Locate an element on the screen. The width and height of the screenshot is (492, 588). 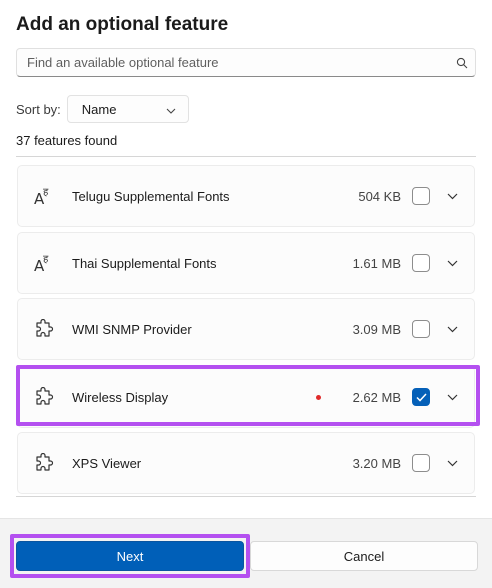
feature-size: 3.20 MB is located at coordinates (376, 463).